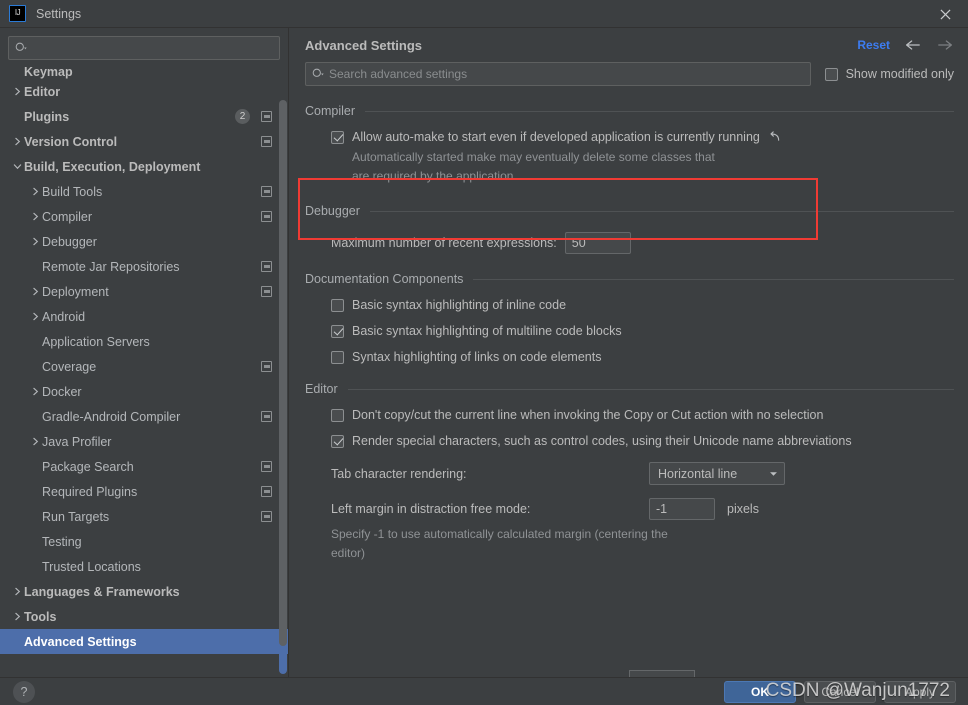  I want to click on show-modified-only-row: Show modified only, so click(889, 74).